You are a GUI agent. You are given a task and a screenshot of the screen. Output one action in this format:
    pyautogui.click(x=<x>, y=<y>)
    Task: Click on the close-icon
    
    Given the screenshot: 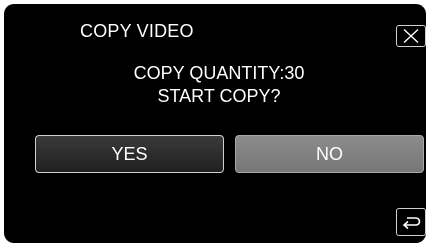 What is the action you would take?
    pyautogui.click(x=411, y=36)
    